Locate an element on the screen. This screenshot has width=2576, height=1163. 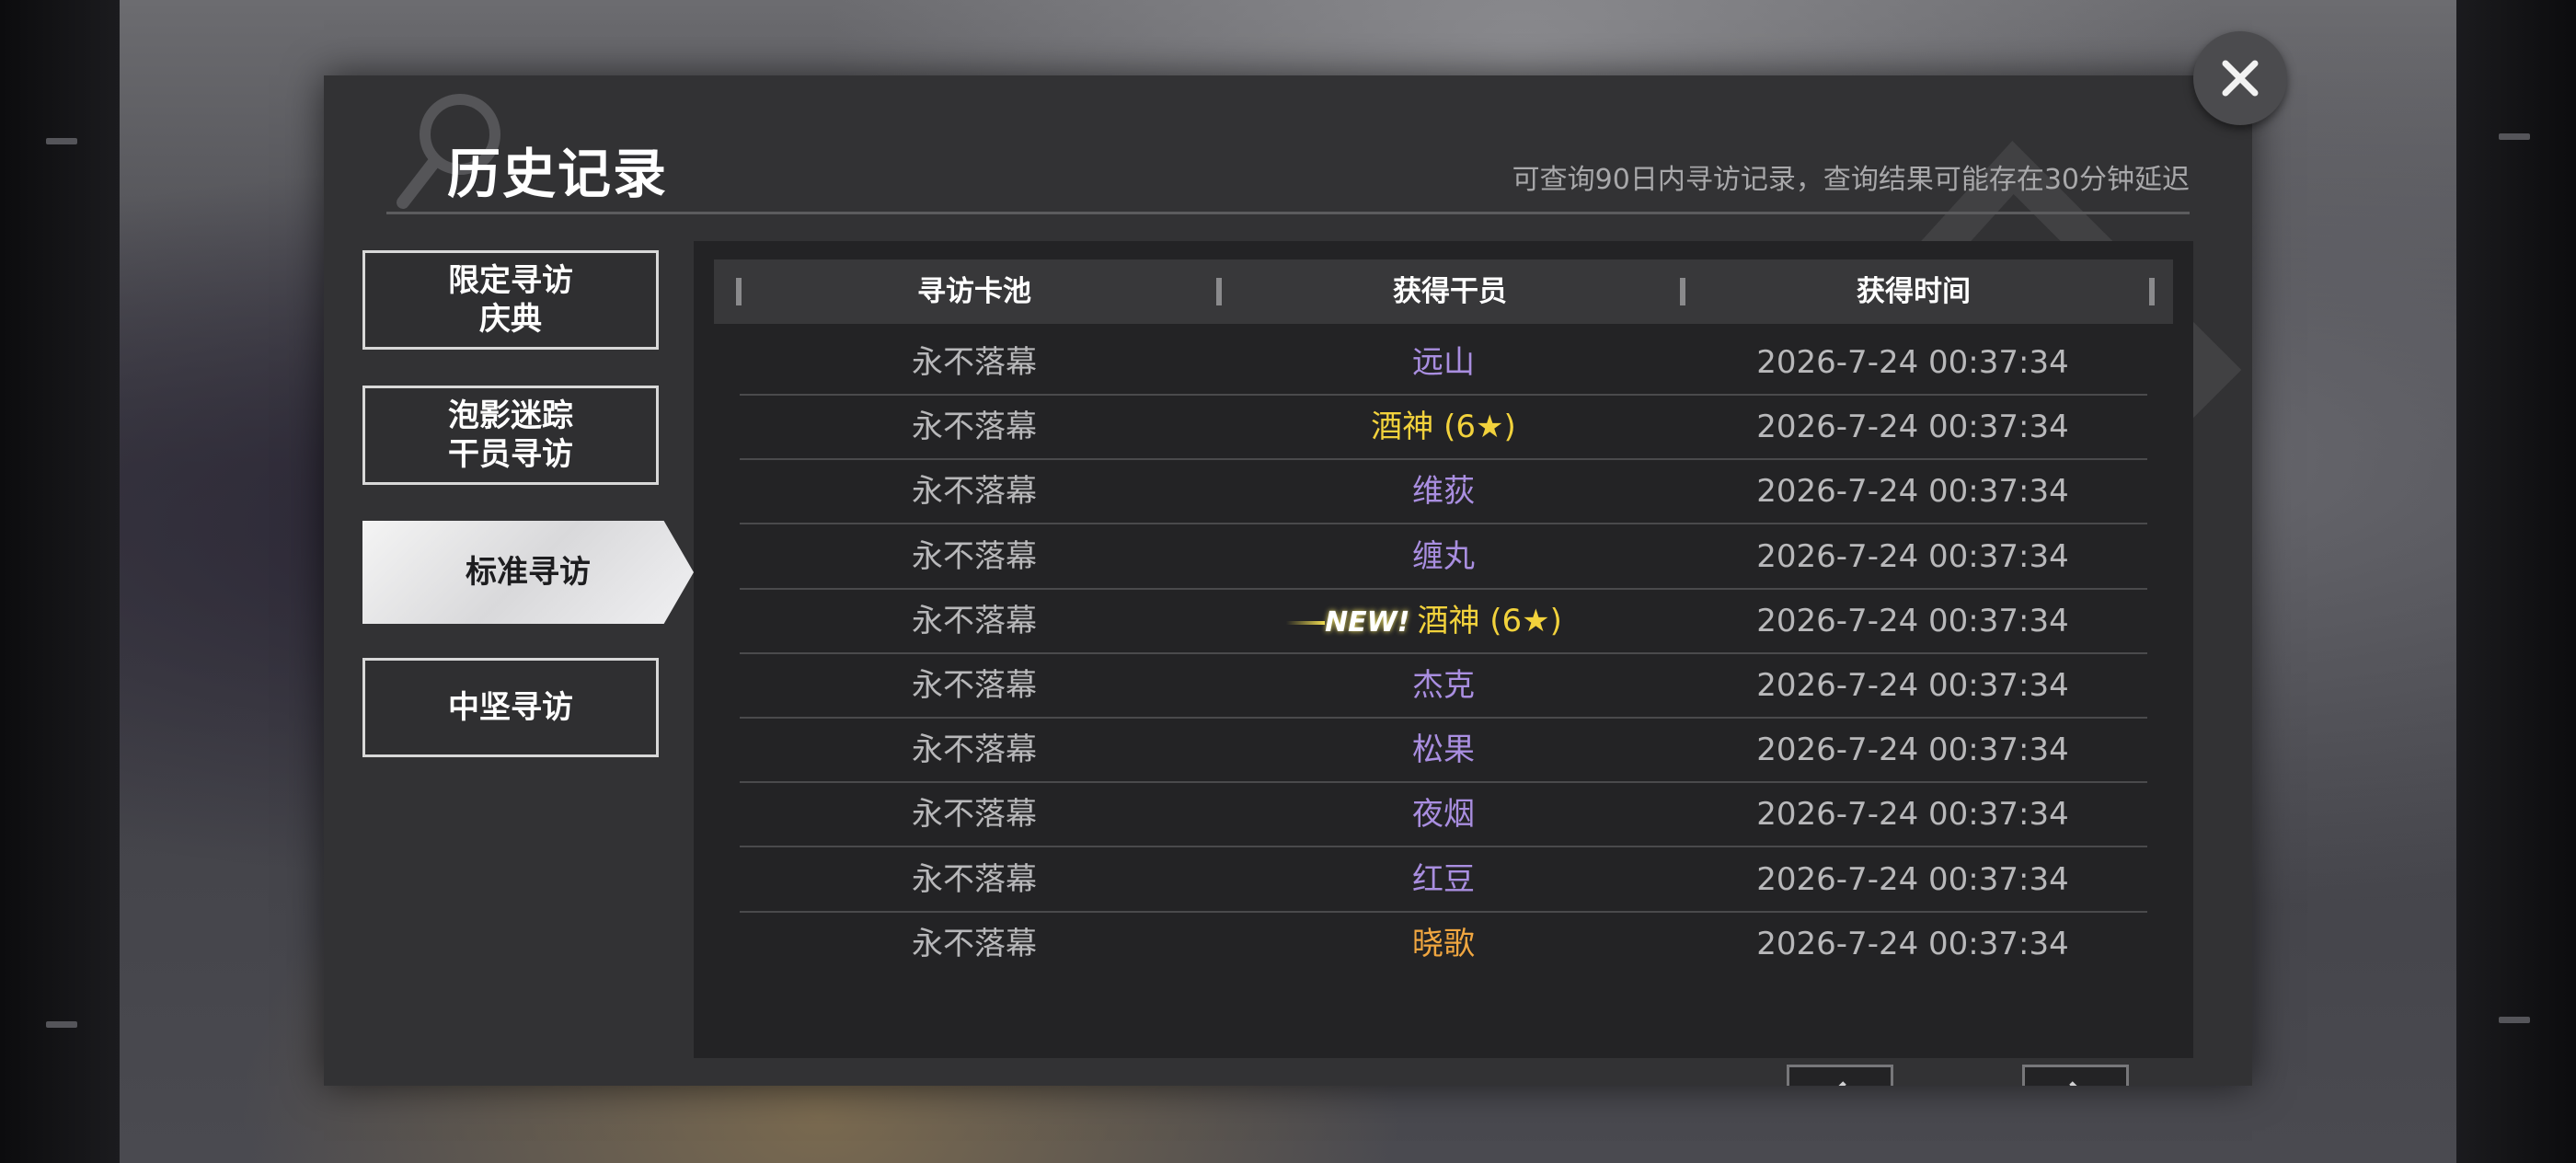
table-row: 永不落幕 维荻 2026-7-24 00:37:34 is located at coordinates (1443, 492).